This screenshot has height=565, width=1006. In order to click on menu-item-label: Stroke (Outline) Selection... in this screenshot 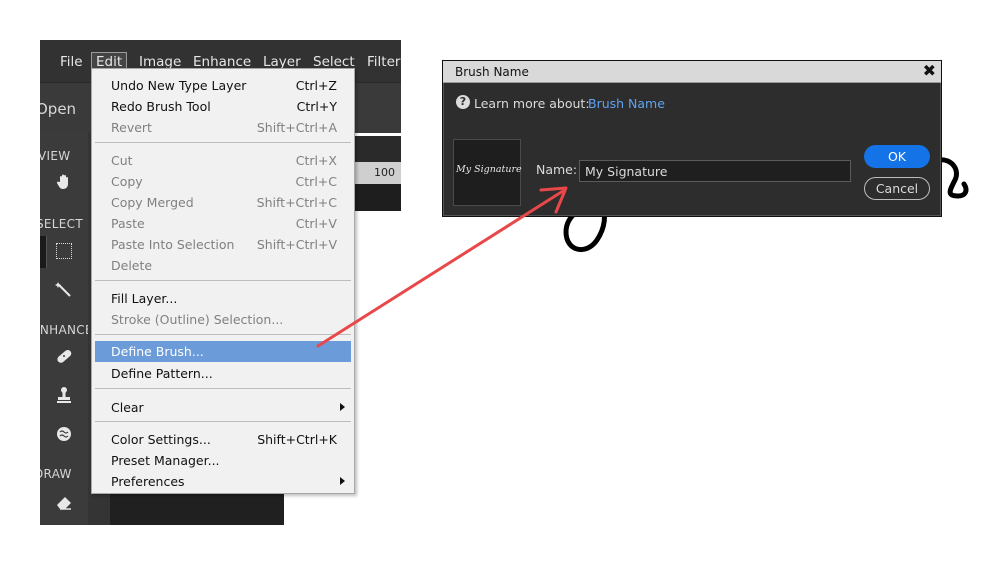, I will do `click(197, 319)`.